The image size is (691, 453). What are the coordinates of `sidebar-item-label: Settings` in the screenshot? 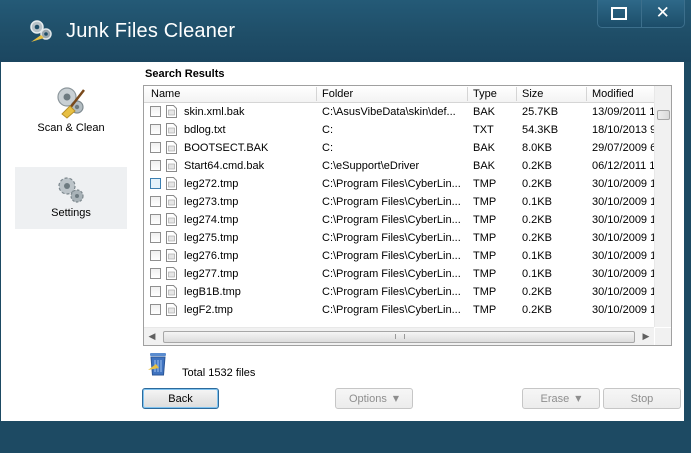 It's located at (71, 213).